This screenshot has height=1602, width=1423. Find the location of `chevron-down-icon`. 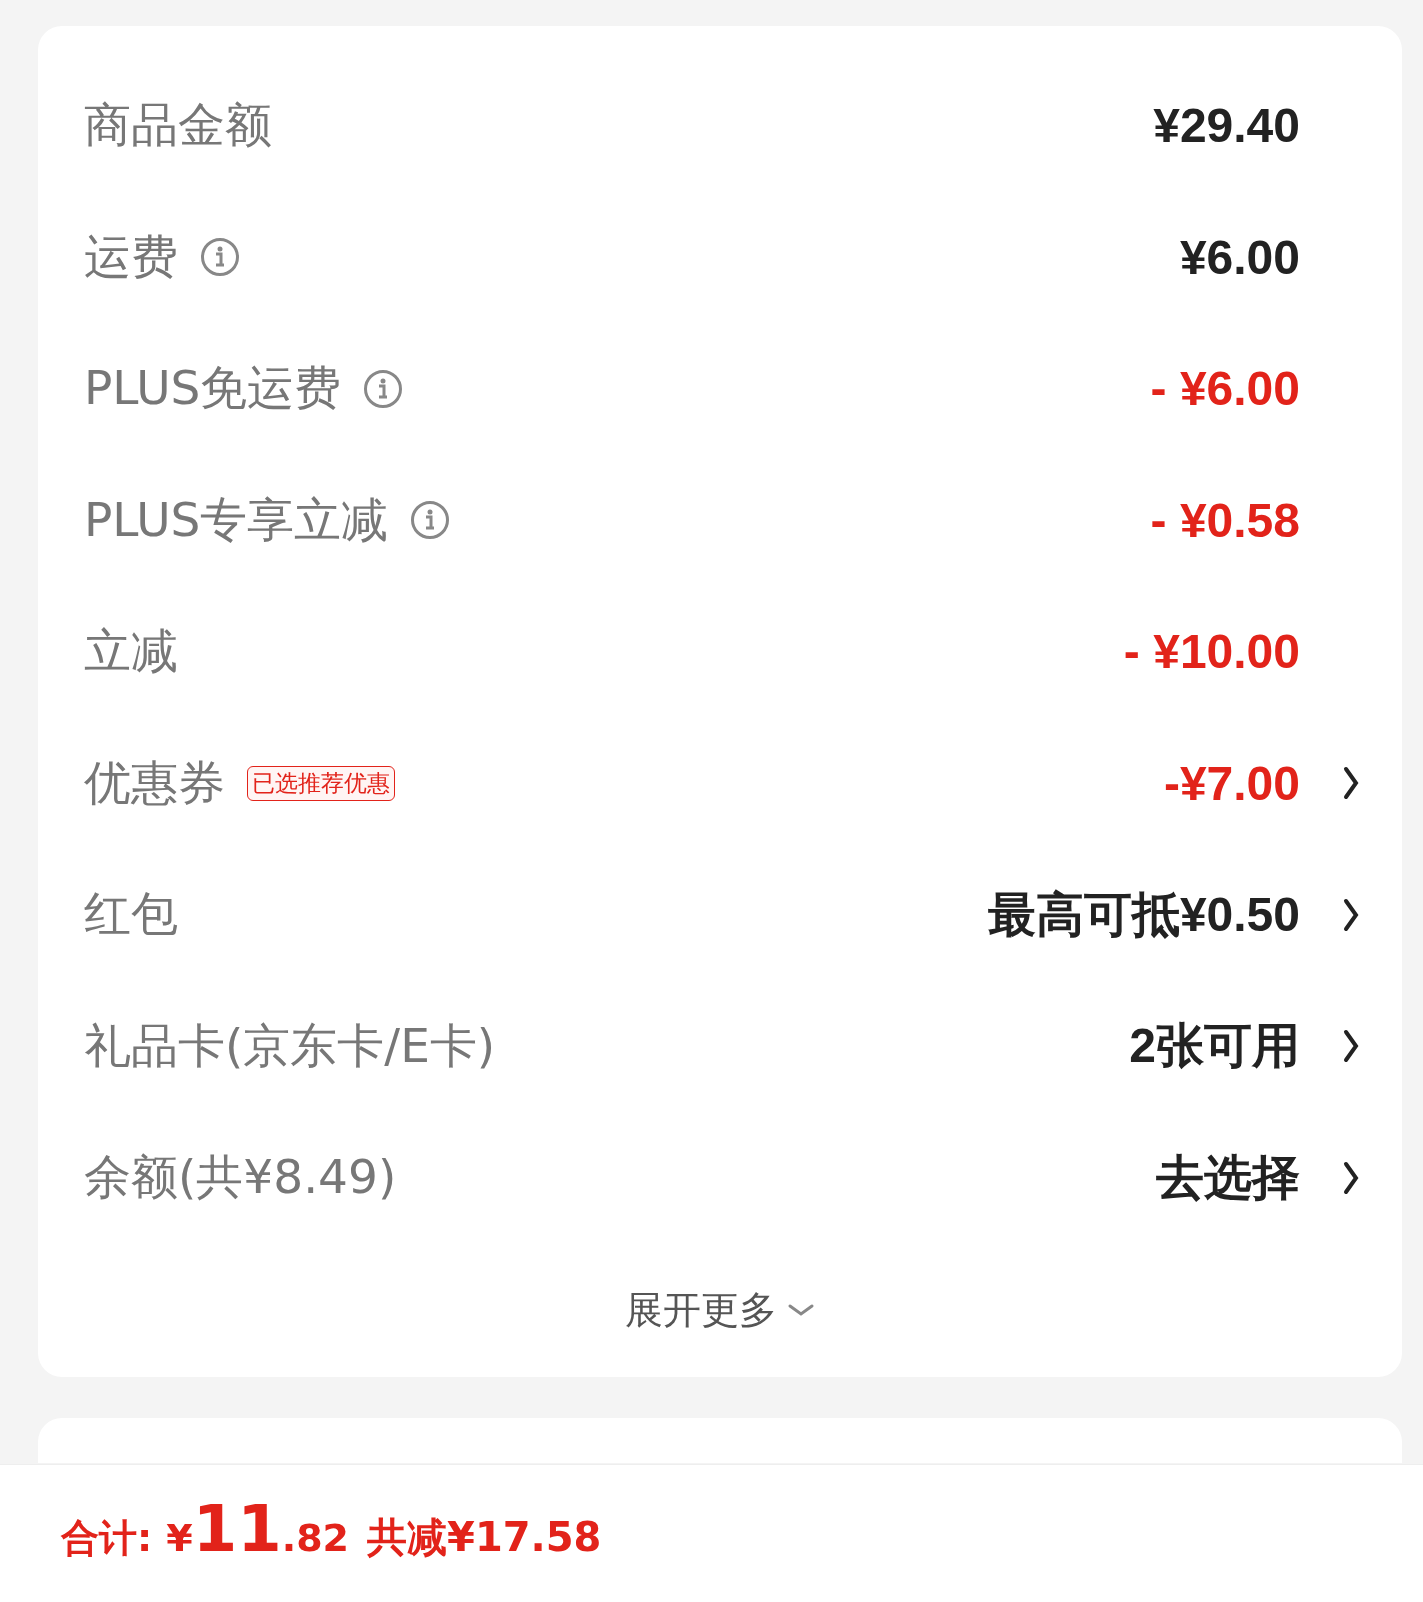

chevron-down-icon is located at coordinates (801, 1310).